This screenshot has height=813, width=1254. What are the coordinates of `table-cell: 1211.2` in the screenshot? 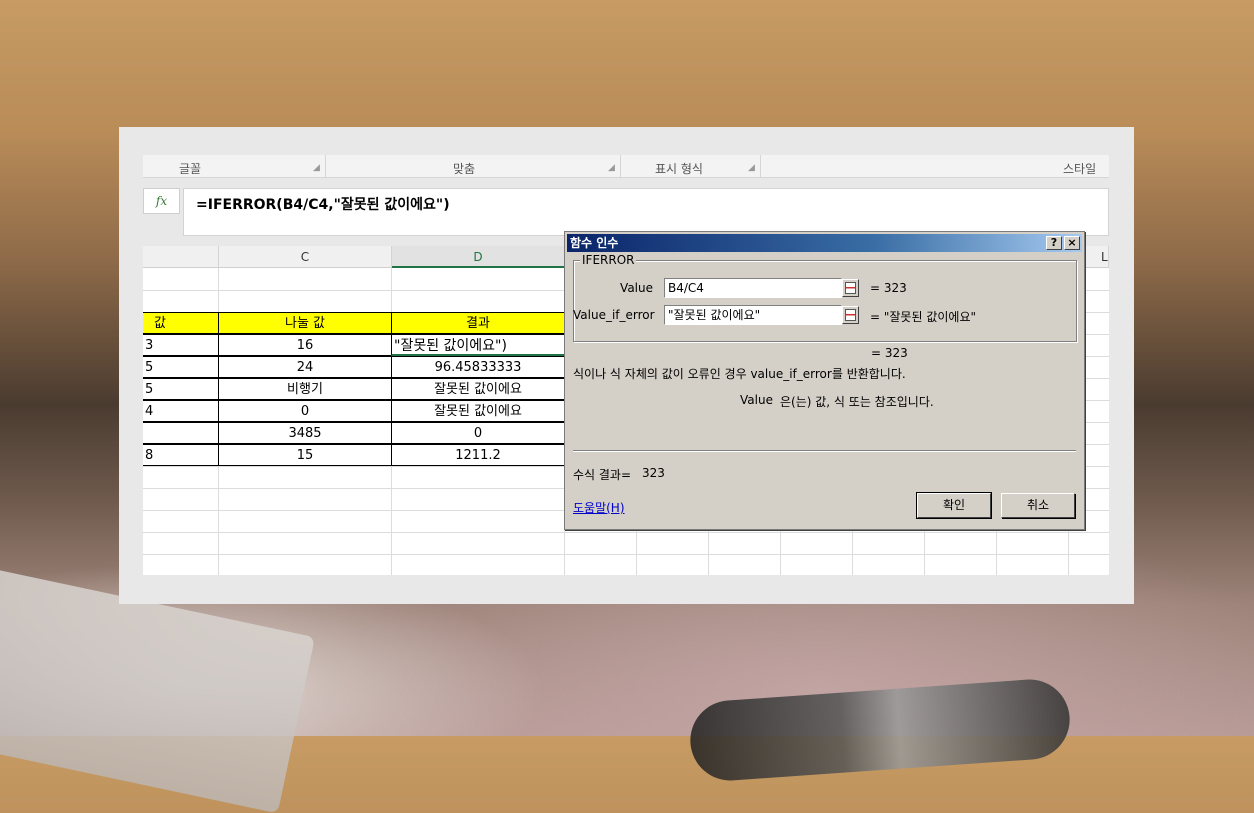 It's located at (478, 455).